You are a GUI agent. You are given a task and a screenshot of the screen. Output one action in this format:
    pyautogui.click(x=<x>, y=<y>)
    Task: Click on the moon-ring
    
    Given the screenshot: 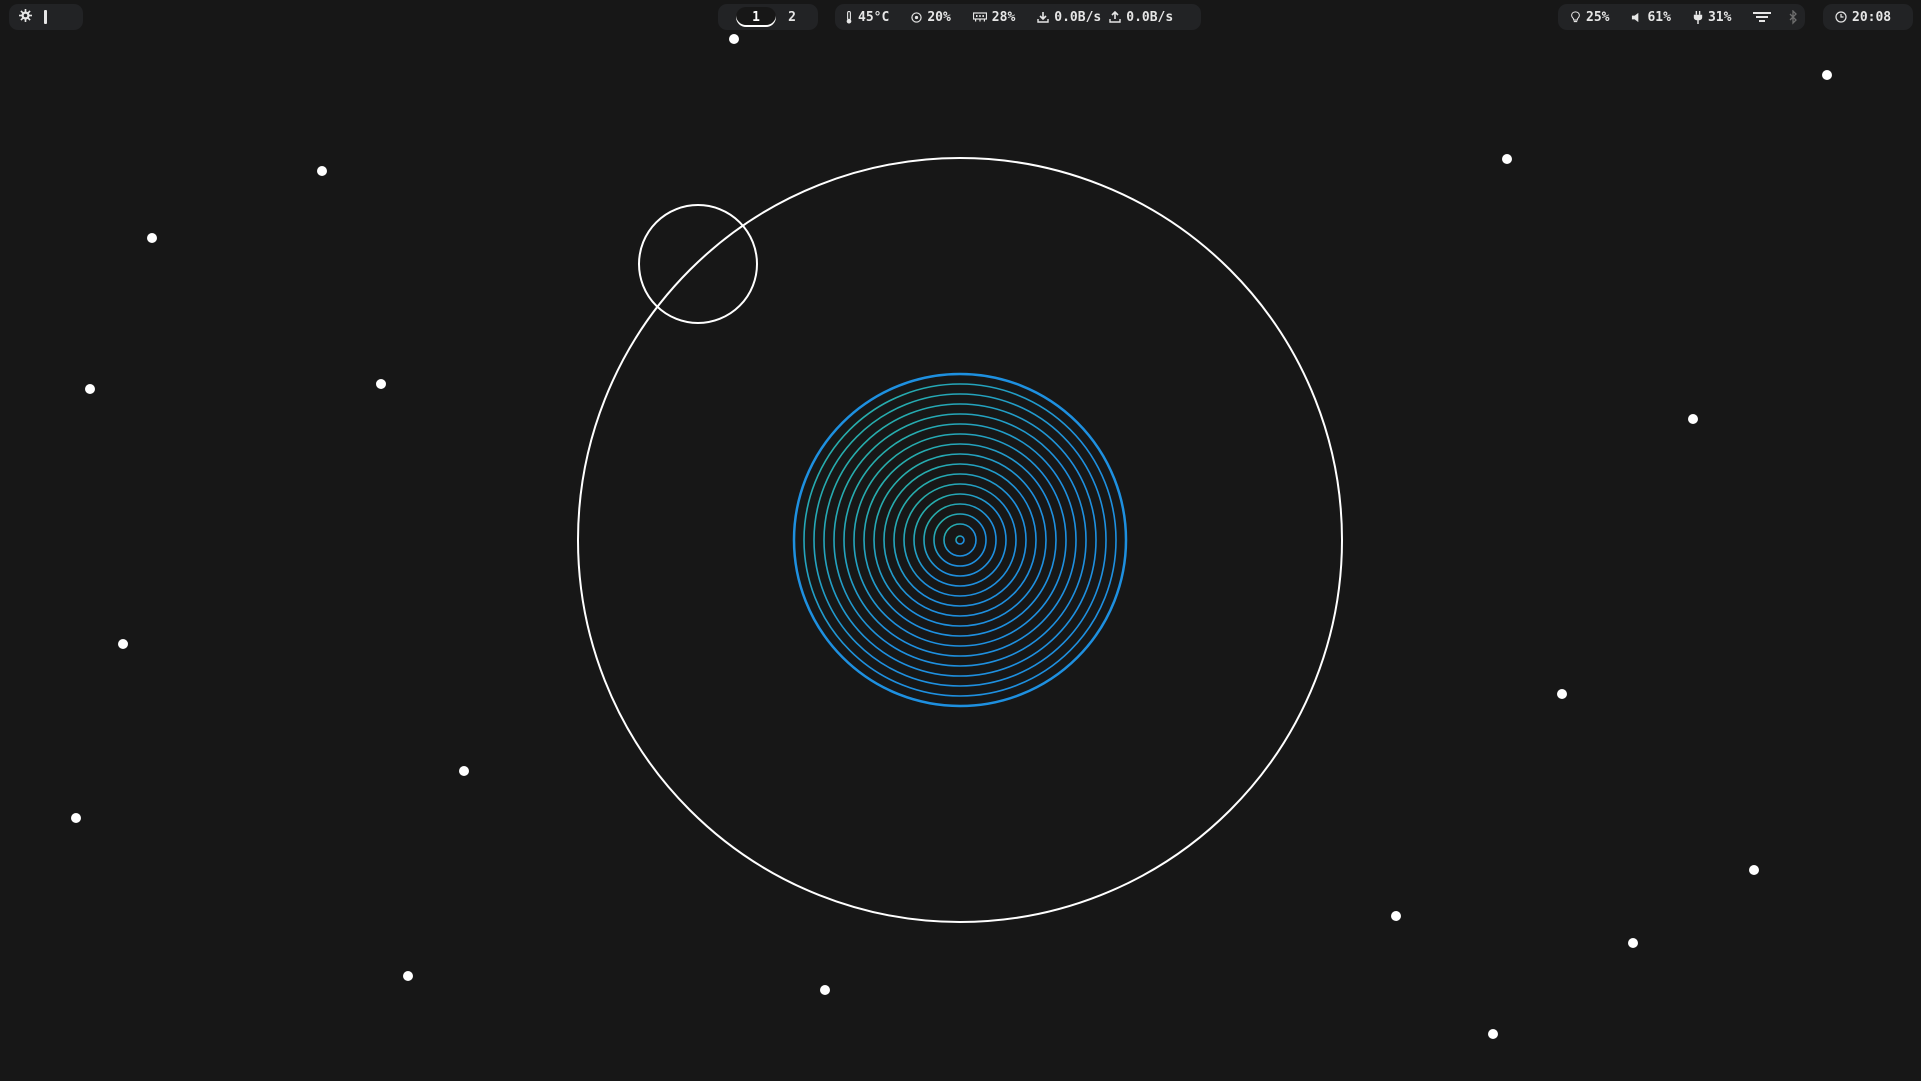 What is the action you would take?
    pyautogui.click(x=698, y=264)
    